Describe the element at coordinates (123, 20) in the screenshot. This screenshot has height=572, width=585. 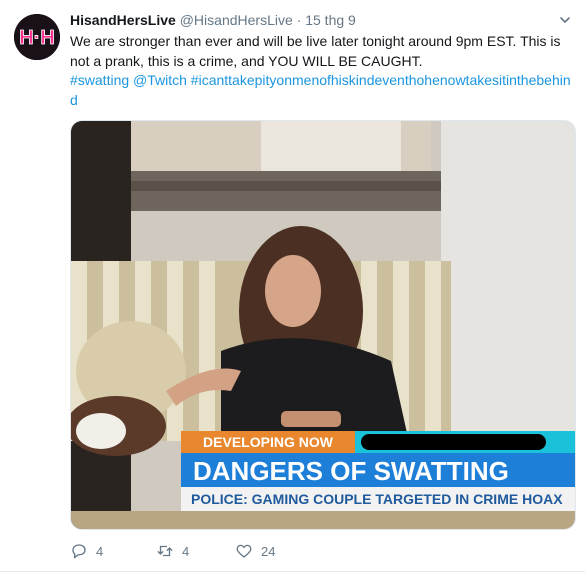
I see `display-name: HisandHersLive` at that location.